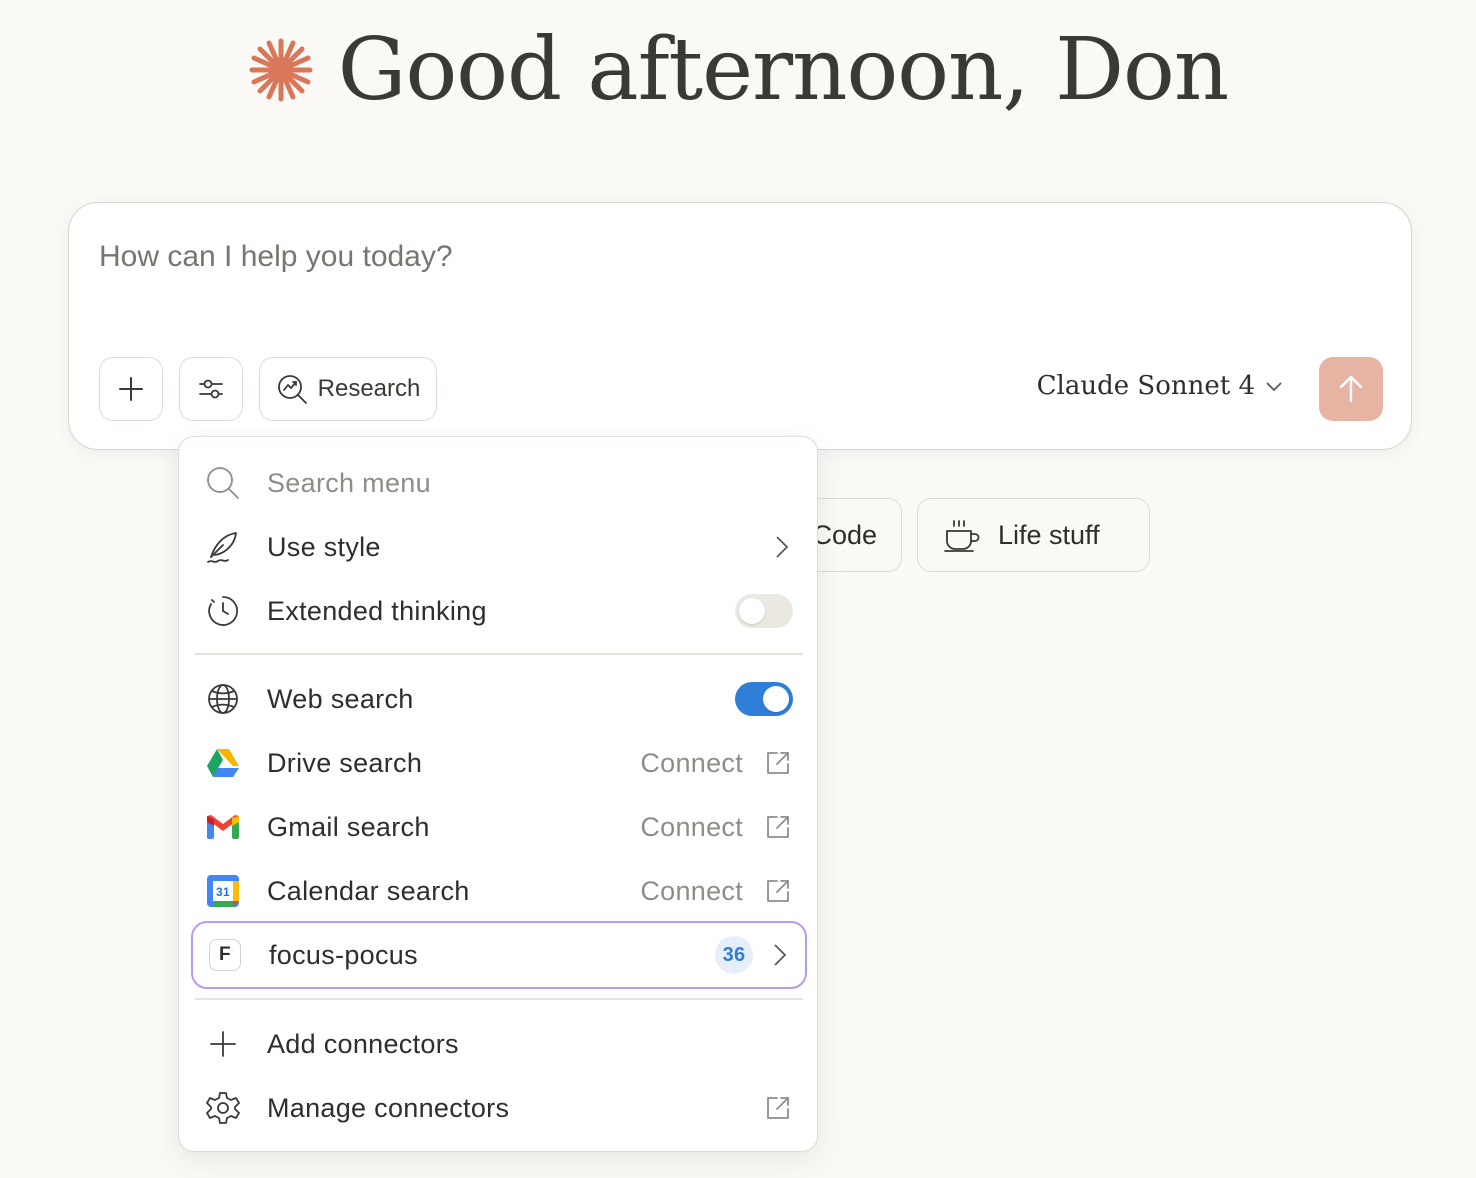 This screenshot has width=1476, height=1178. I want to click on chevron-down-icon, so click(1274, 387).